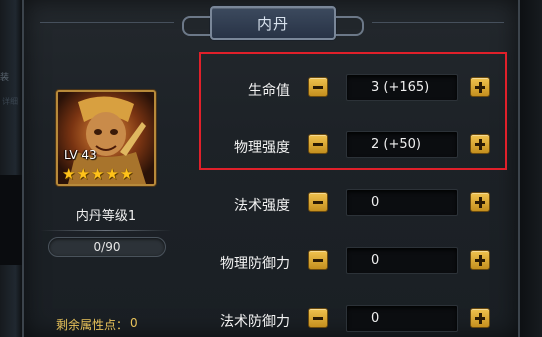 This screenshot has height=337, width=542. What do you see at coordinates (318, 202) in the screenshot?
I see `decrease-magic-strength-button` at bounding box center [318, 202].